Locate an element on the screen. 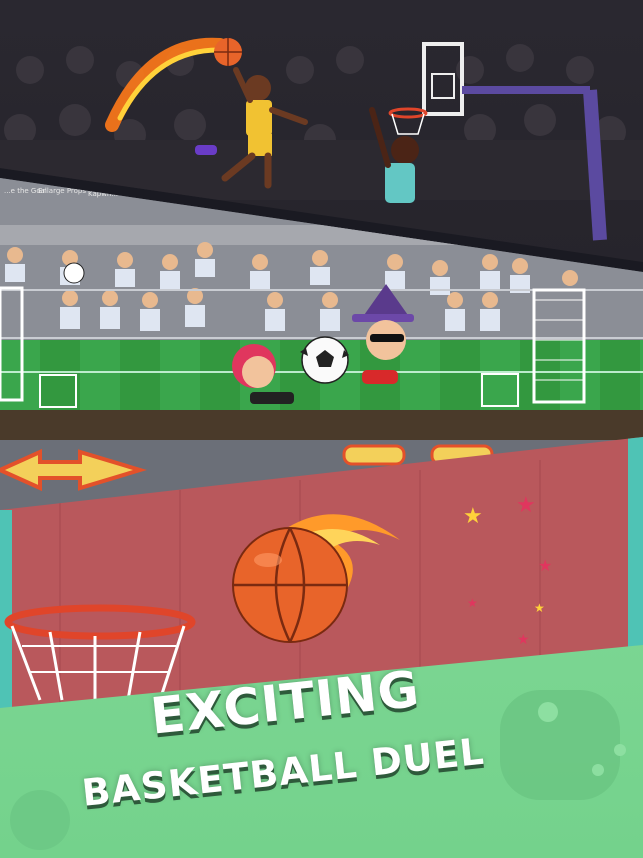 The width and height of the screenshot is (643, 858). fire-basketball is located at coordinates (290, 585).